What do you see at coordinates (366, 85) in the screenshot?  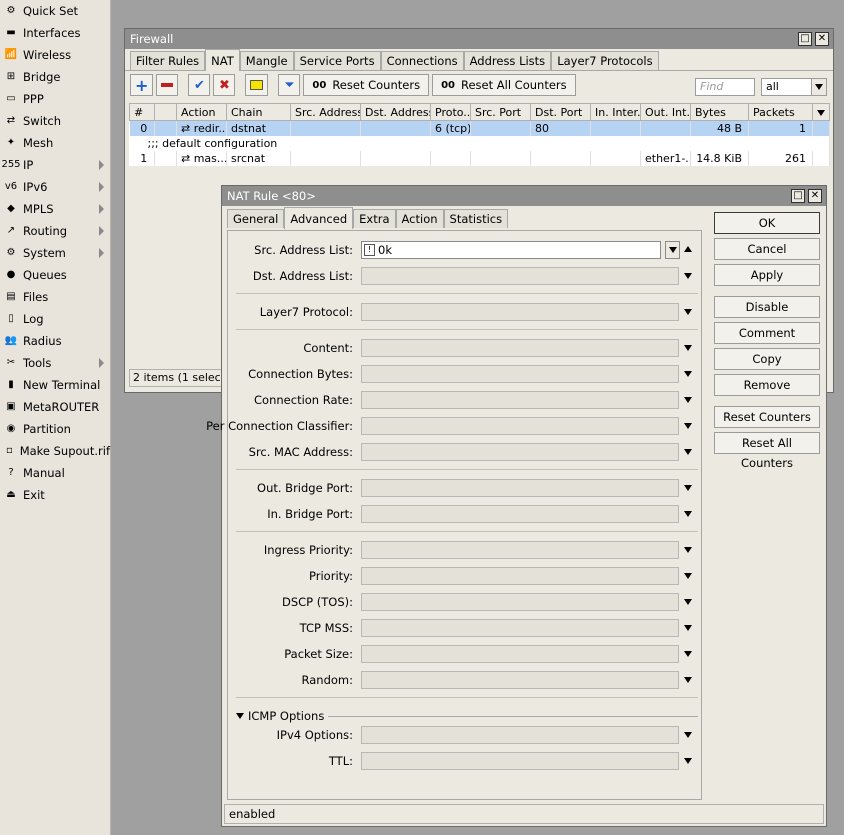 I see `reset-counters-button: 00 Reset Counters` at bounding box center [366, 85].